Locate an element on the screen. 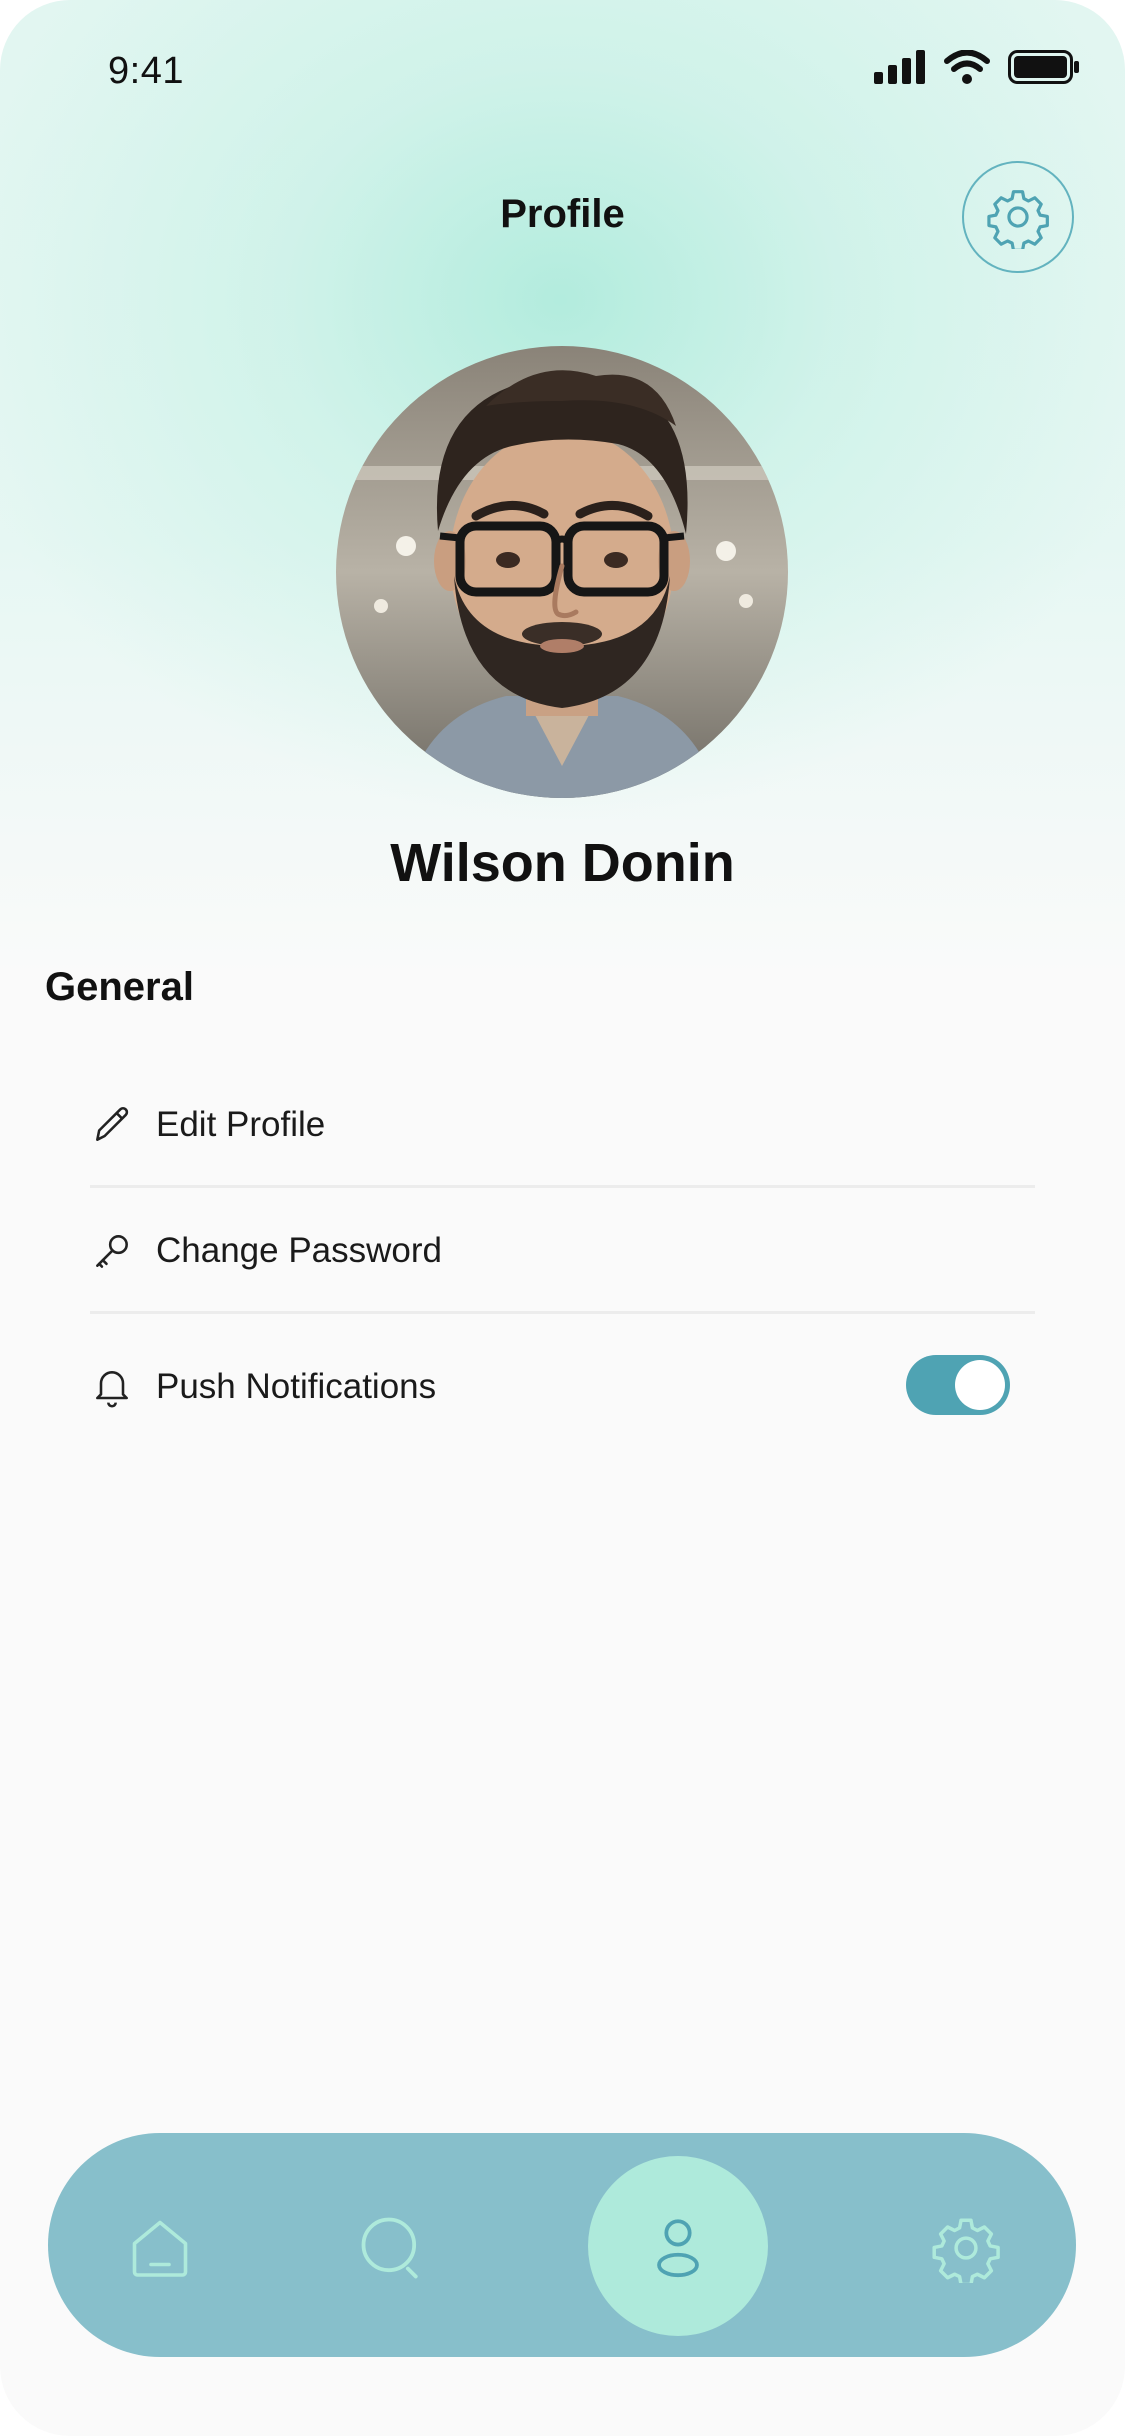  bell-icon is located at coordinates (112, 1387).